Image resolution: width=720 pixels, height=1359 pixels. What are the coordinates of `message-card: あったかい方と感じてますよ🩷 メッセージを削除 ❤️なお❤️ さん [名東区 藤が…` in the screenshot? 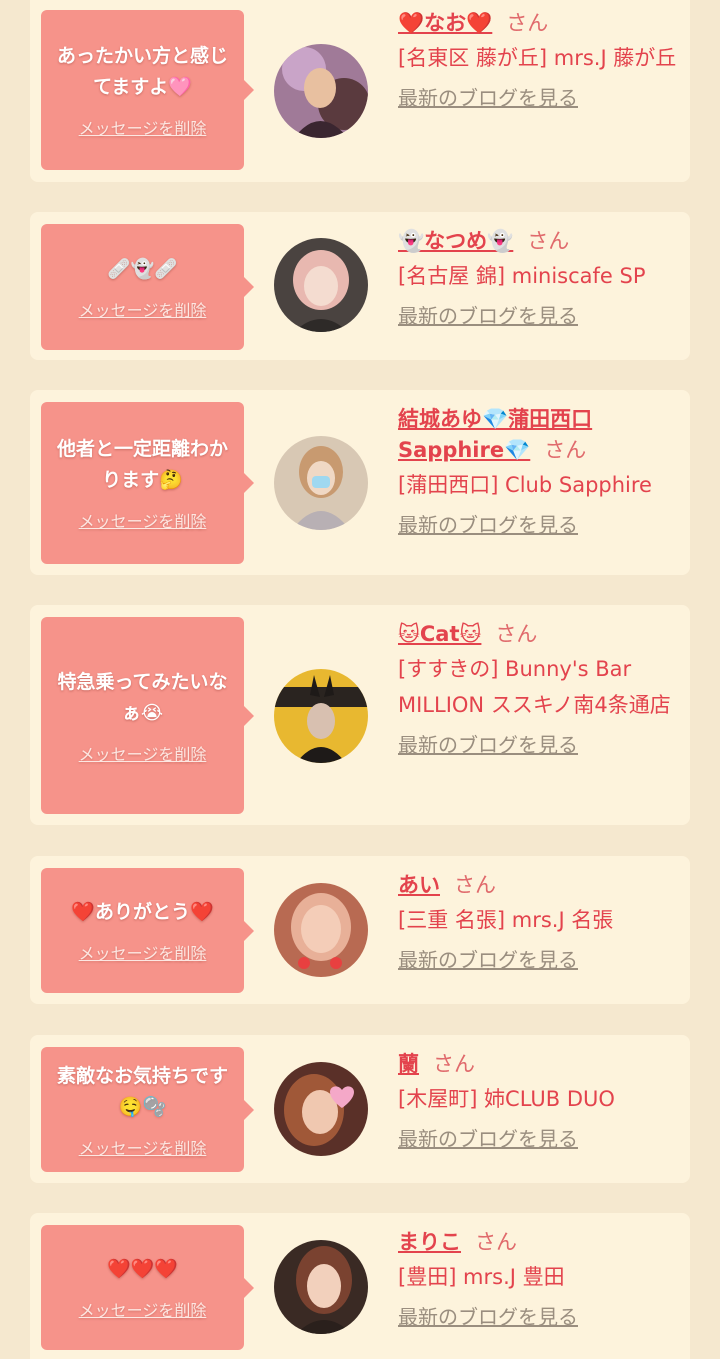 It's located at (360, 91).